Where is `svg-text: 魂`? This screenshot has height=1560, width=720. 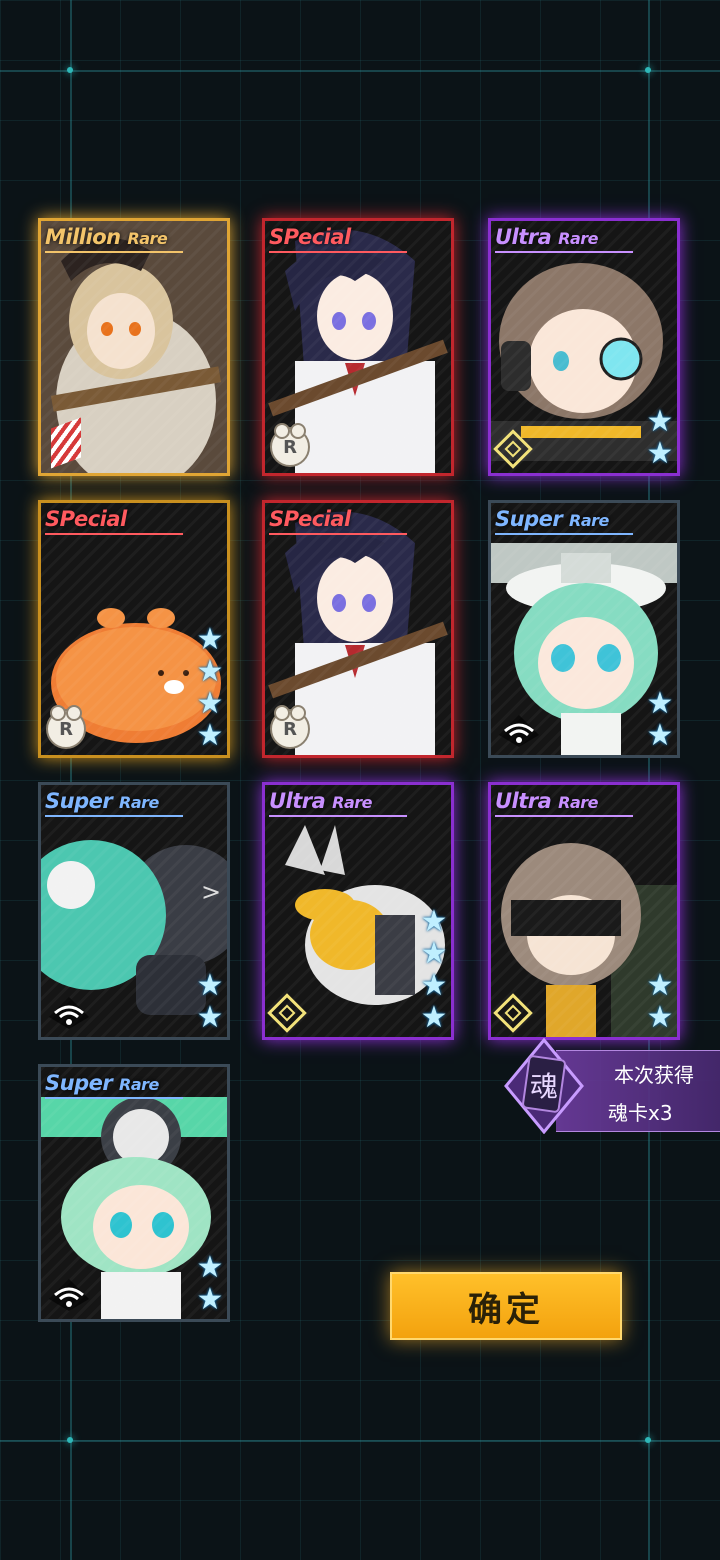
svg-text: 魂 is located at coordinates (544, 1086).